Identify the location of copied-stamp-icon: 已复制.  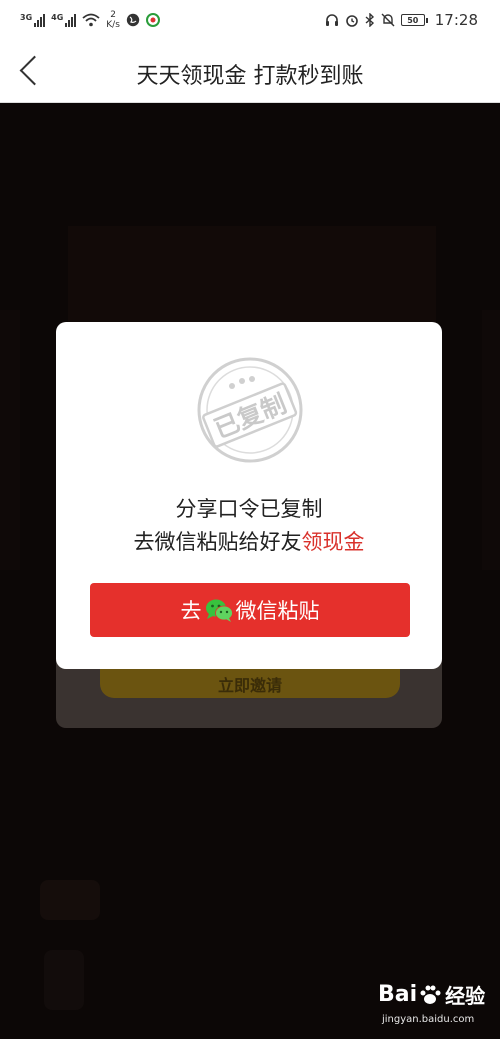
(250, 410).